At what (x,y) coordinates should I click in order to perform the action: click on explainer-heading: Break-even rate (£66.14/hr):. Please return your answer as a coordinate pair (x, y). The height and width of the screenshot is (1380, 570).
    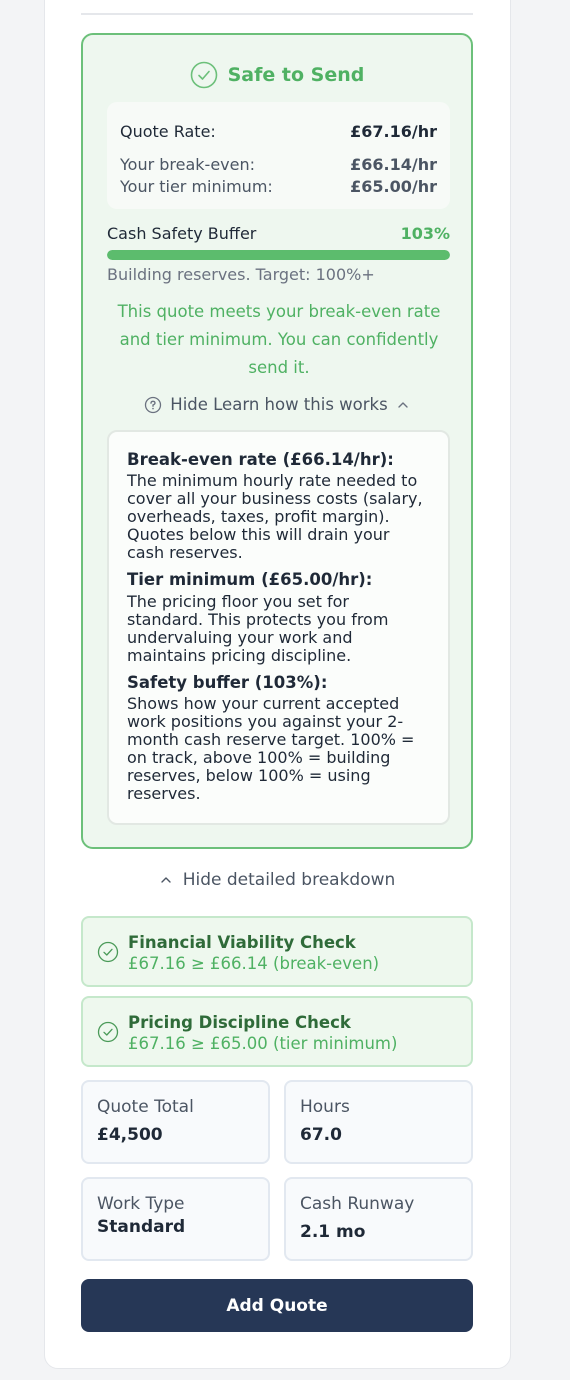
    Looking at the image, I should click on (260, 459).